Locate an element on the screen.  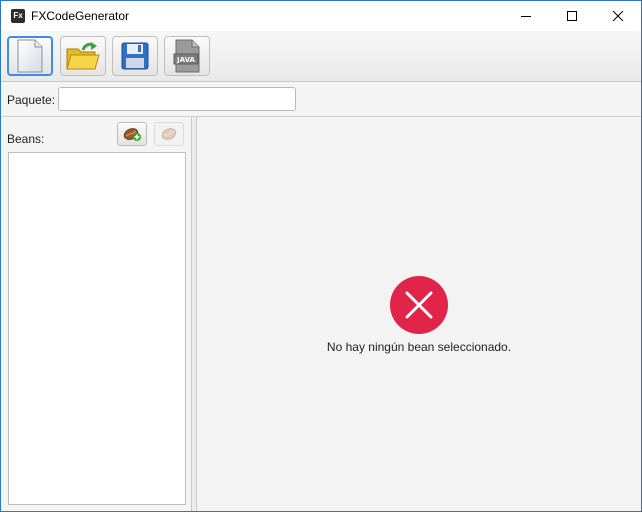
open-folder-icon is located at coordinates (83, 56).